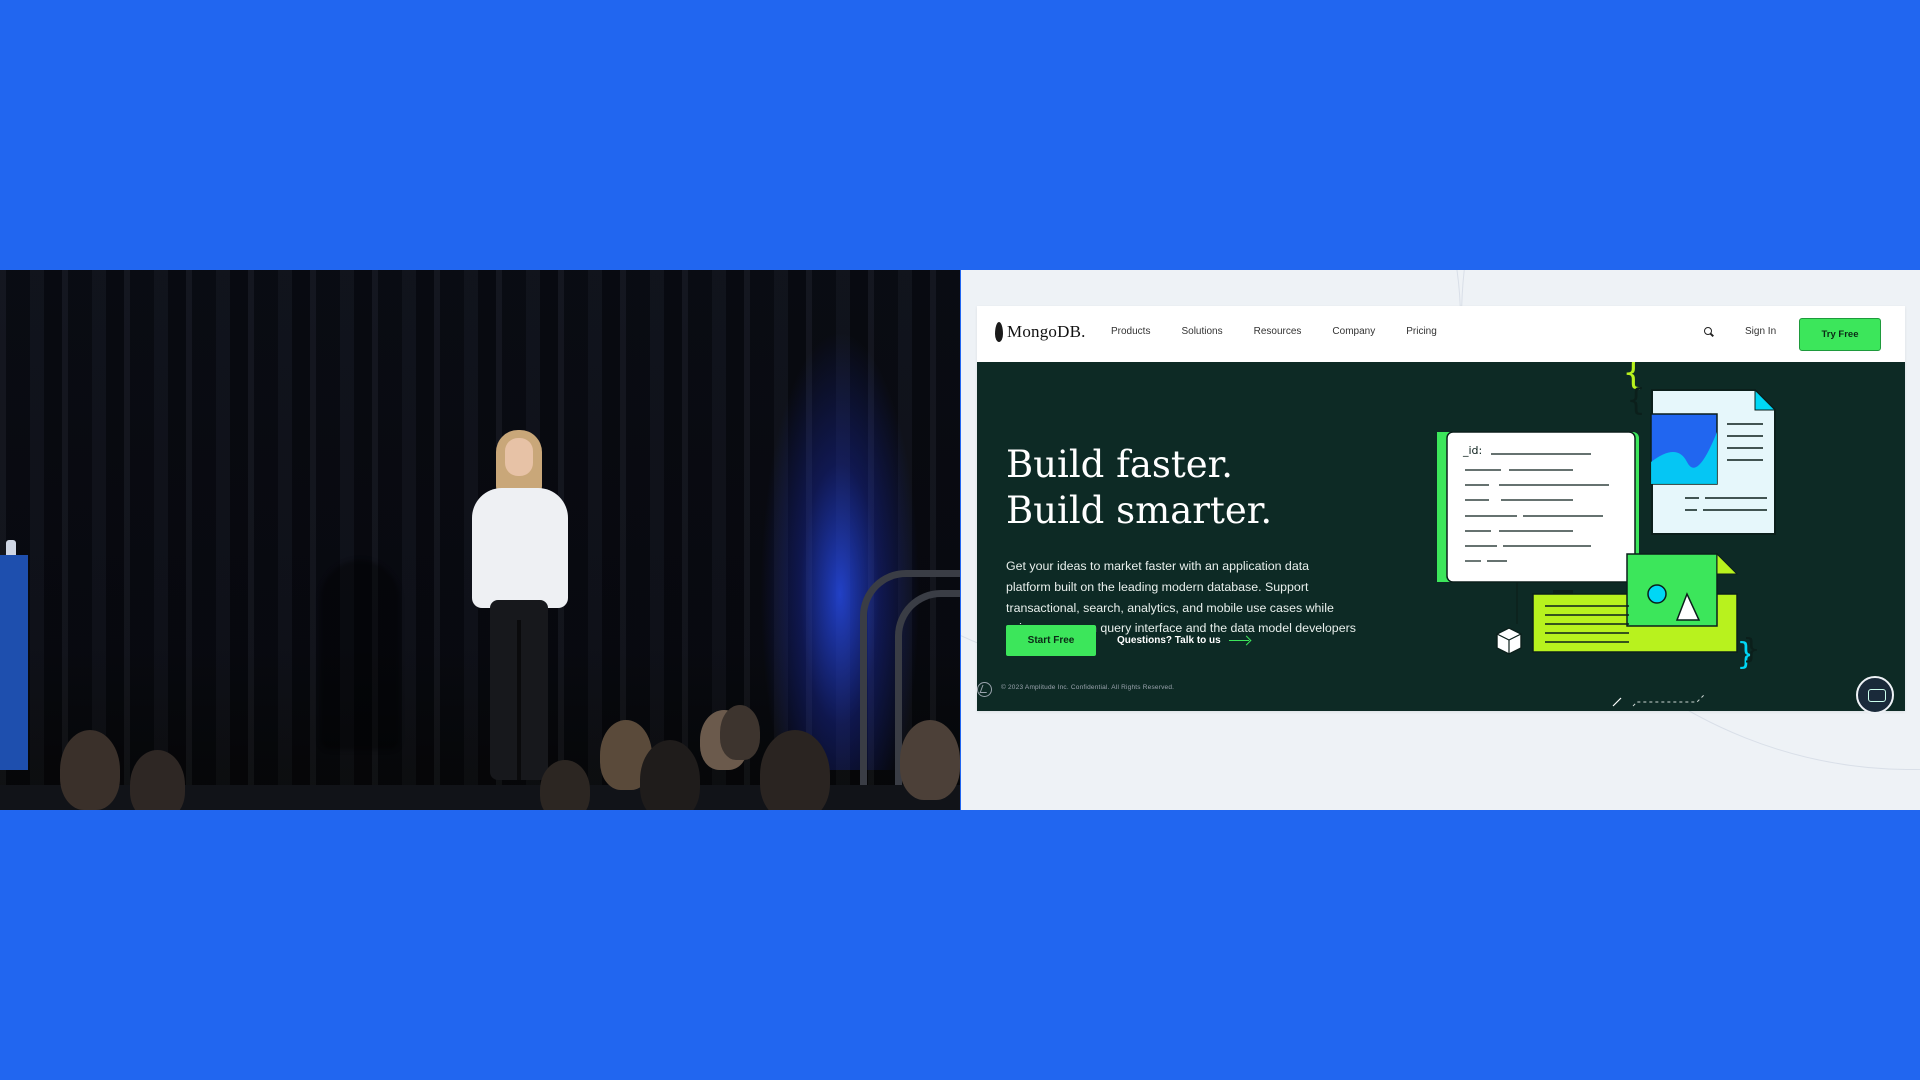 This screenshot has height=1080, width=1920. What do you see at coordinates (1421, 331) in the screenshot?
I see `nav-link-pricing: Pricing` at bounding box center [1421, 331].